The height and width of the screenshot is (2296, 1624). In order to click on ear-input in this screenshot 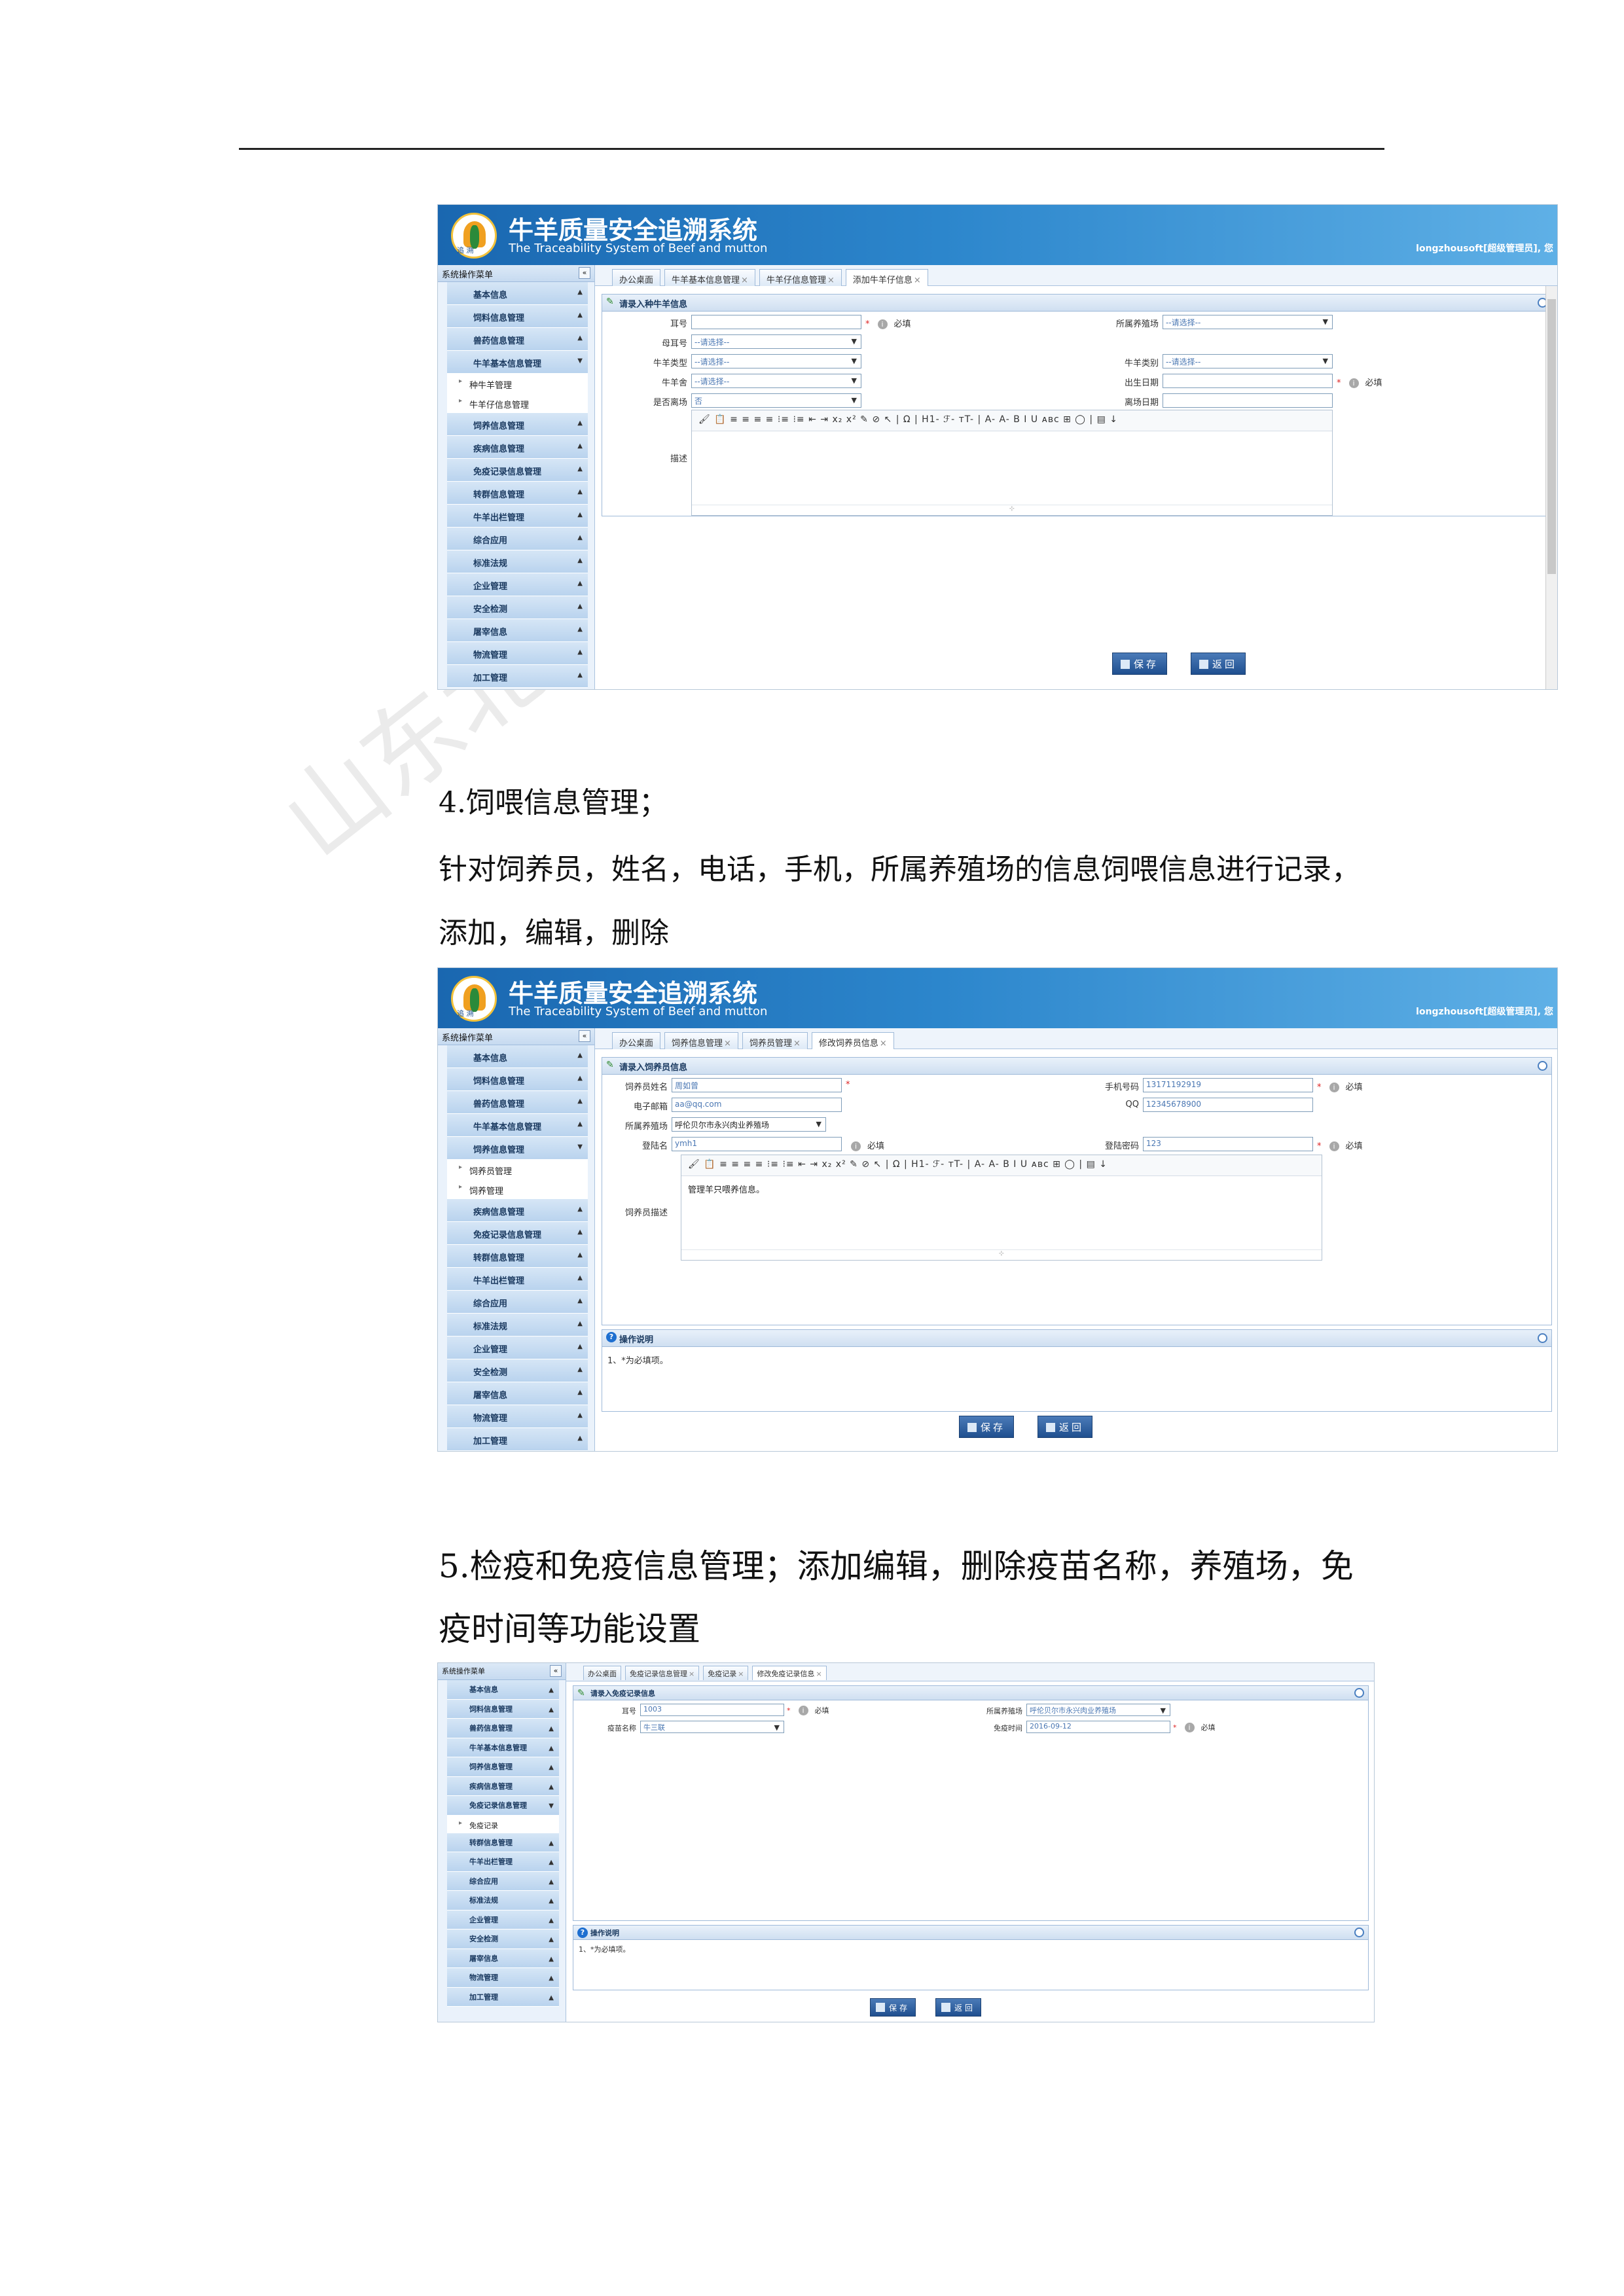, I will do `click(776, 322)`.